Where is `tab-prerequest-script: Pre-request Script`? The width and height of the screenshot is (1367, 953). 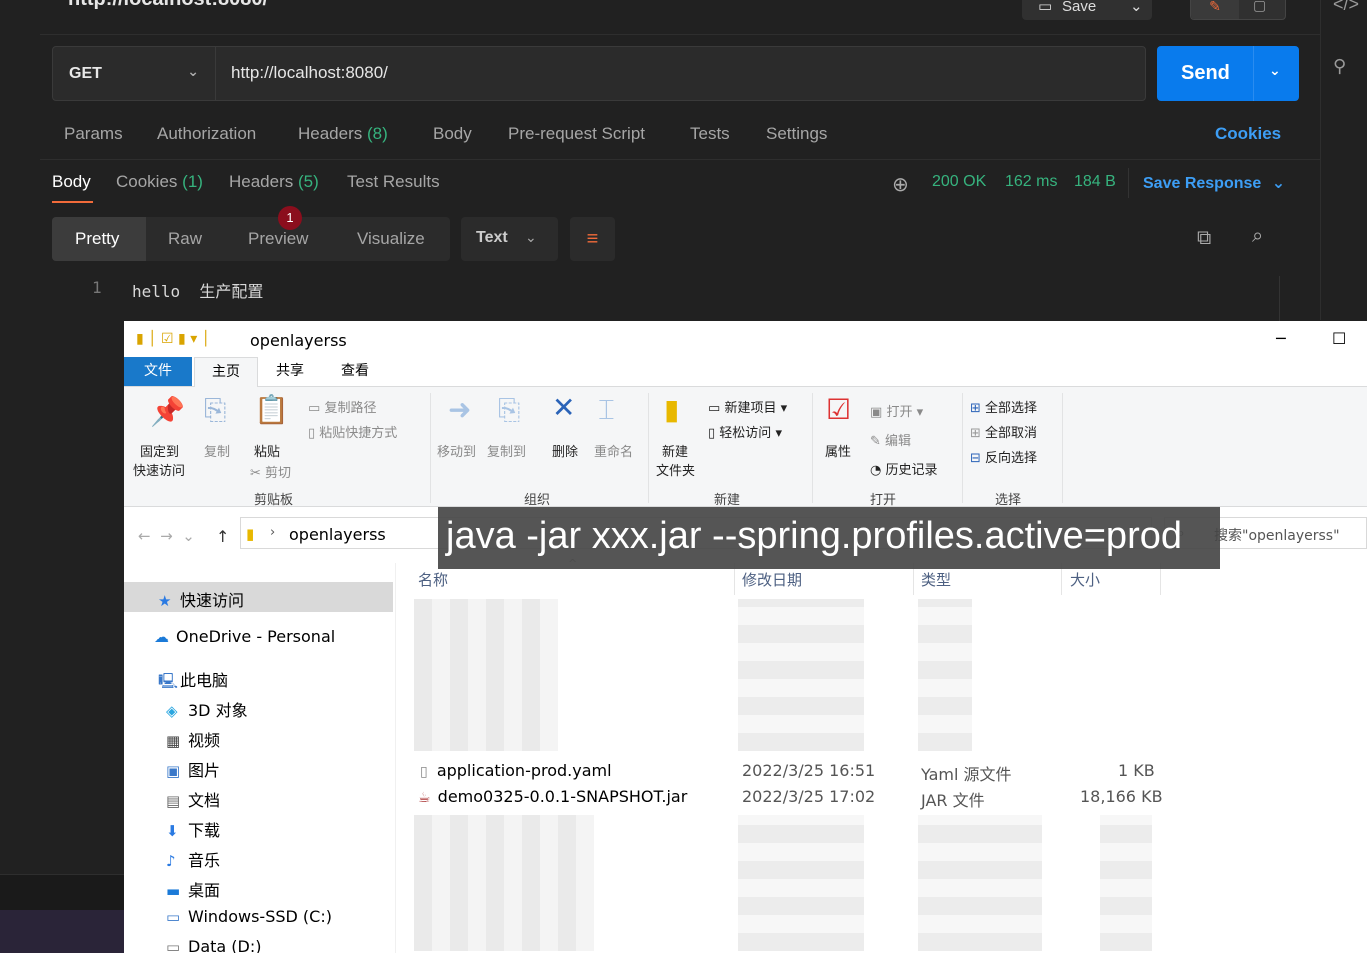
tab-prerequest-script: Pre-request Script is located at coordinates (576, 134).